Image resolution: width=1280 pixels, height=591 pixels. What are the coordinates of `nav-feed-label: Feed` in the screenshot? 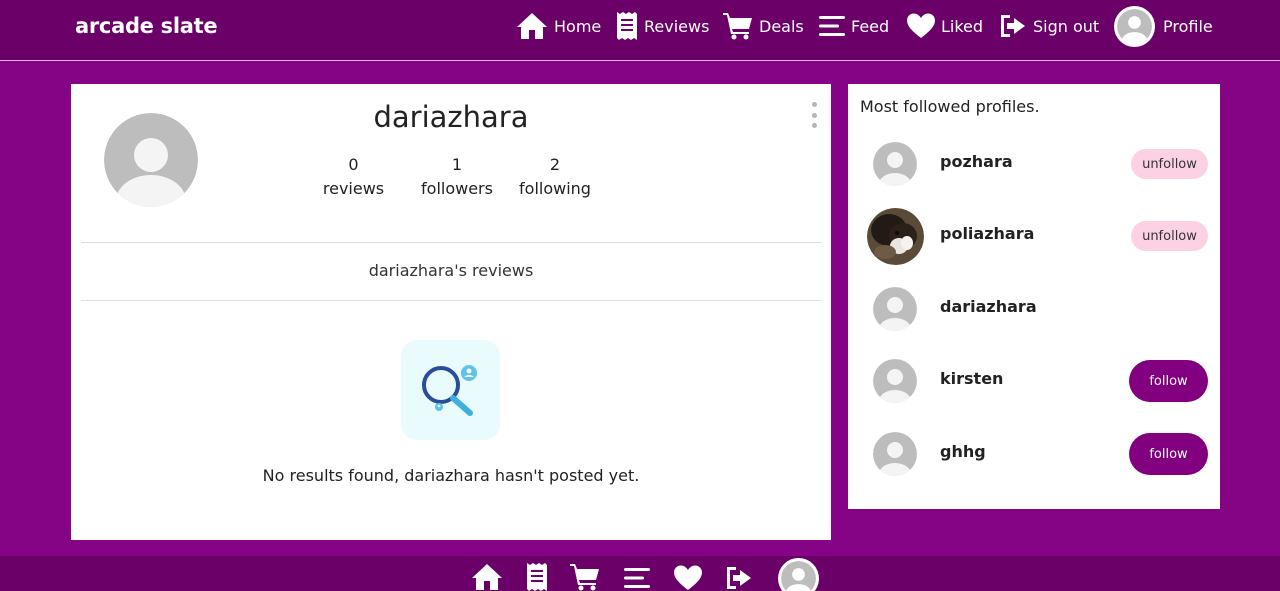 It's located at (870, 26).